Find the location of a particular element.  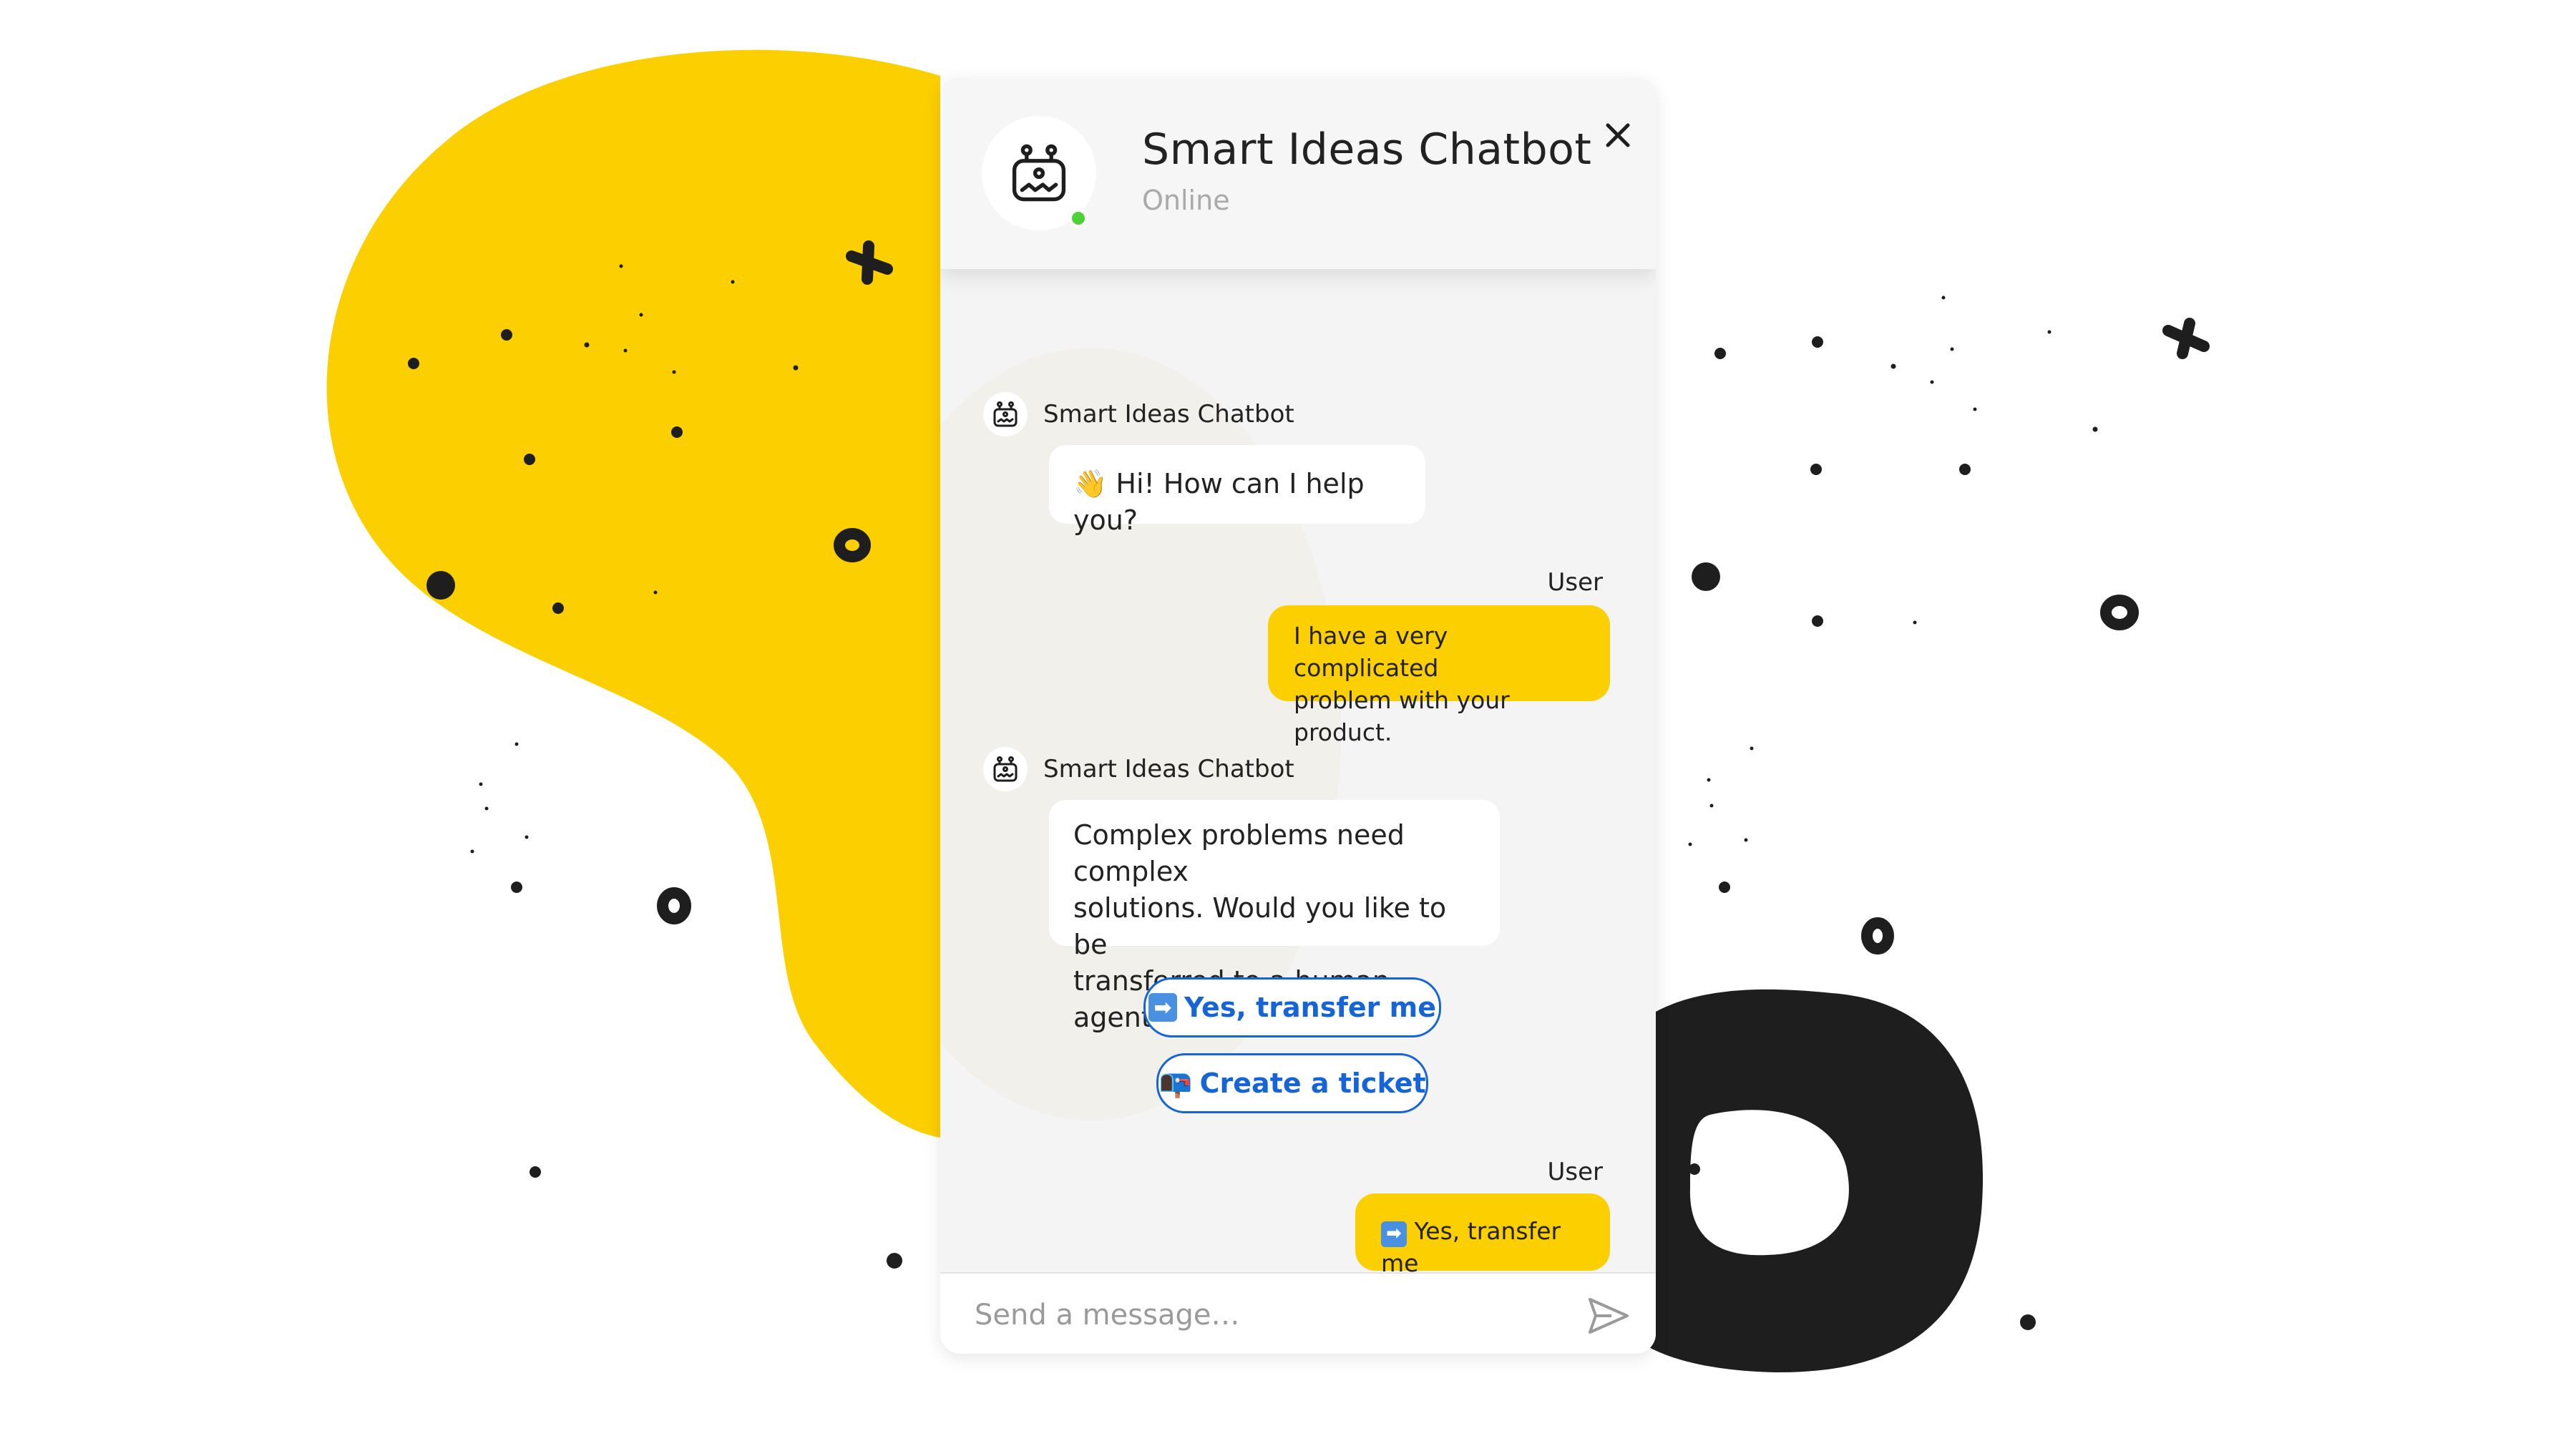

message-text-line: solutions. Would you like to be is located at coordinates (1260, 926).